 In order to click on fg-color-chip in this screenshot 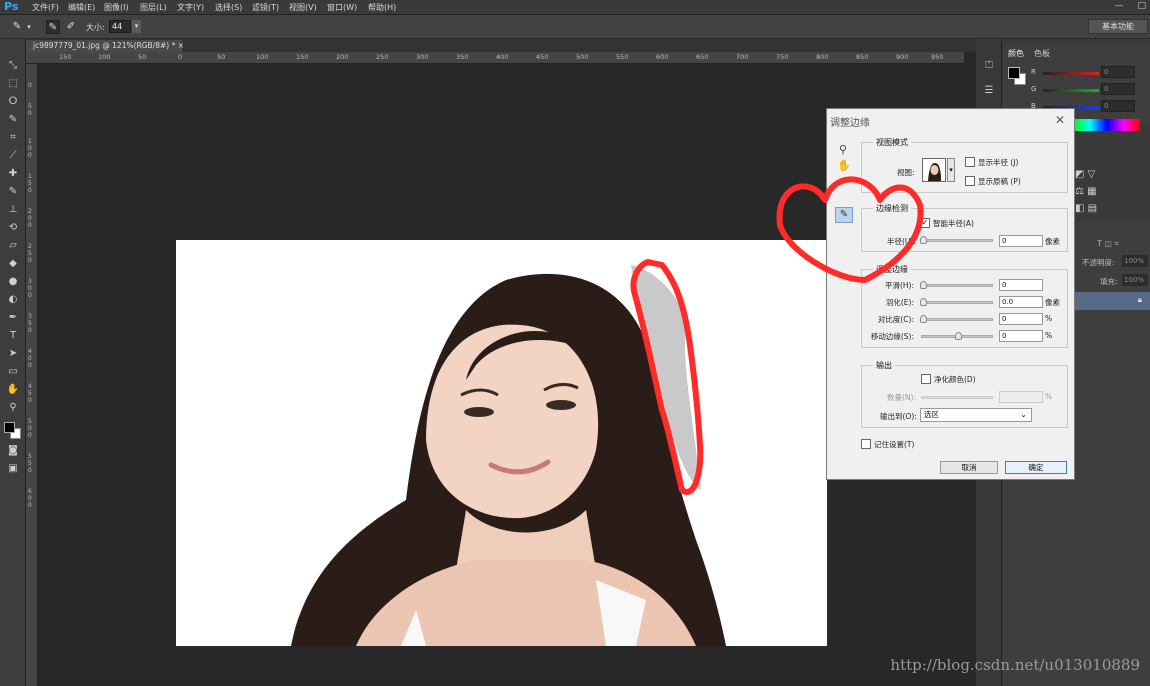, I will do `click(1014, 73)`.